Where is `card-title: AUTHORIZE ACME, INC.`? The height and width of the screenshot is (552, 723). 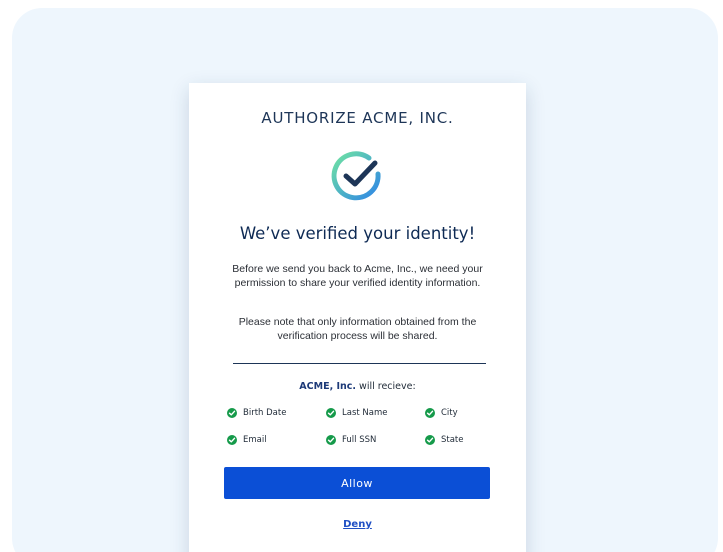 card-title: AUTHORIZE ACME, INC. is located at coordinates (357, 118).